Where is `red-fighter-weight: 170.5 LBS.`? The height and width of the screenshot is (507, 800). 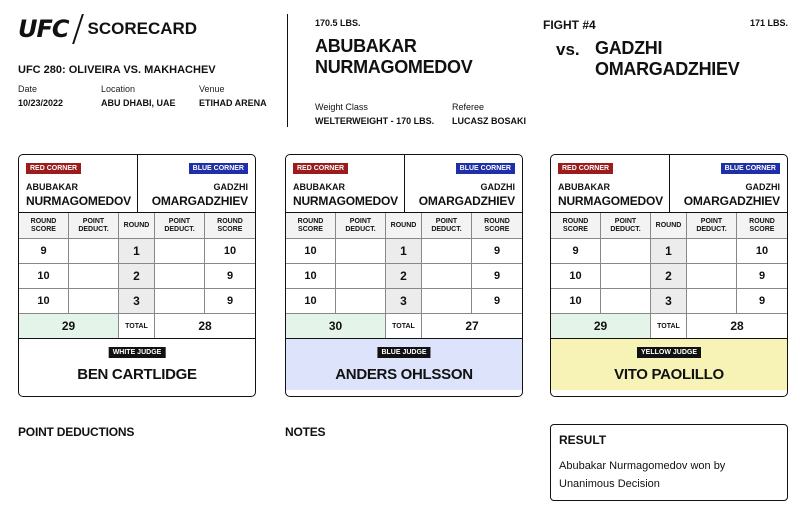 red-fighter-weight: 170.5 LBS. is located at coordinates (338, 23).